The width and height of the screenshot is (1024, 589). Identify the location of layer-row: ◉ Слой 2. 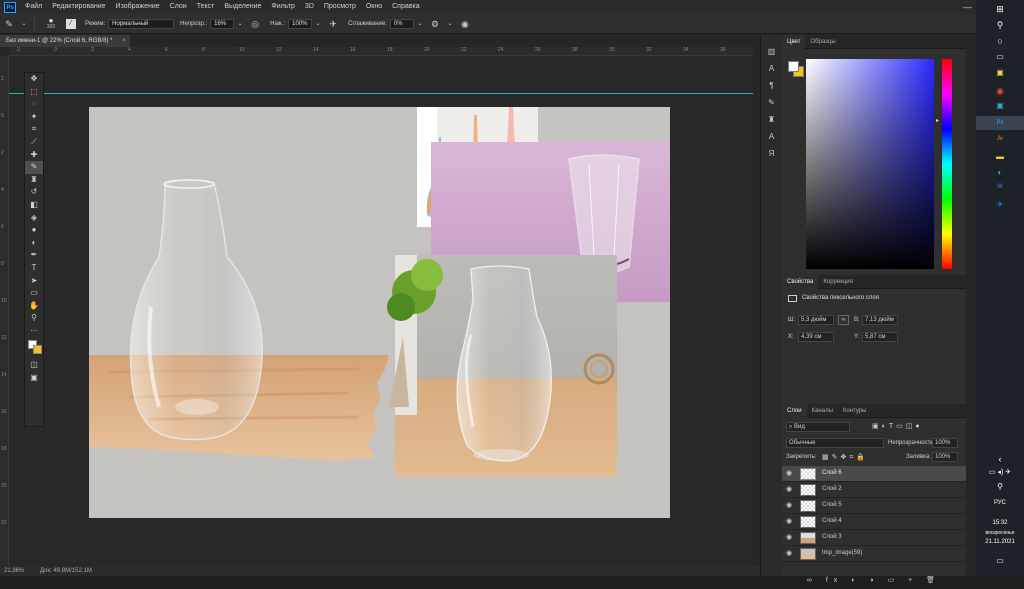
(874, 490).